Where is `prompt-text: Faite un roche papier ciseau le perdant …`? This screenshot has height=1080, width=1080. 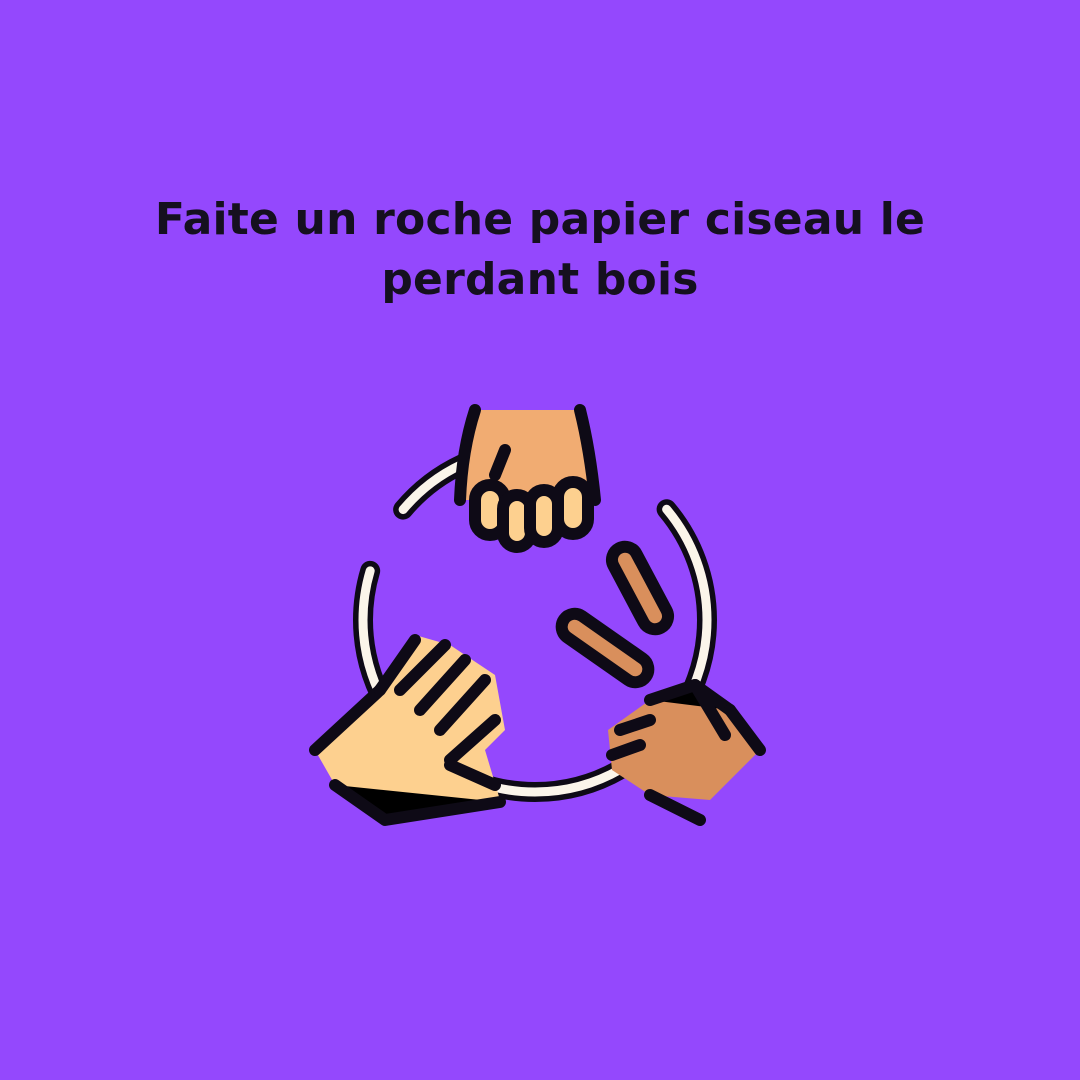 prompt-text: Faite un roche papier ciseau le perdant … is located at coordinates (540, 249).